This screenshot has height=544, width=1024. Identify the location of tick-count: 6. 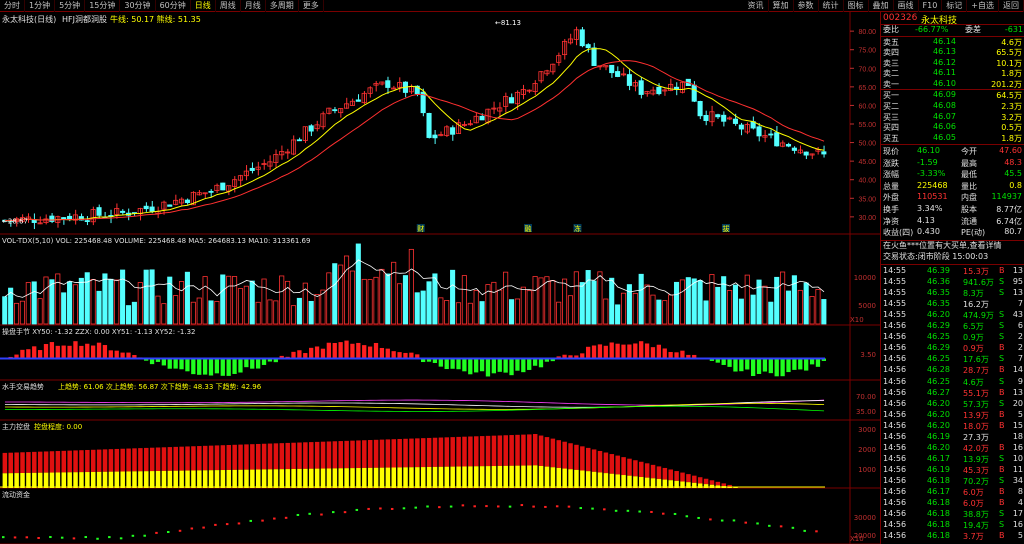
(1020, 326).